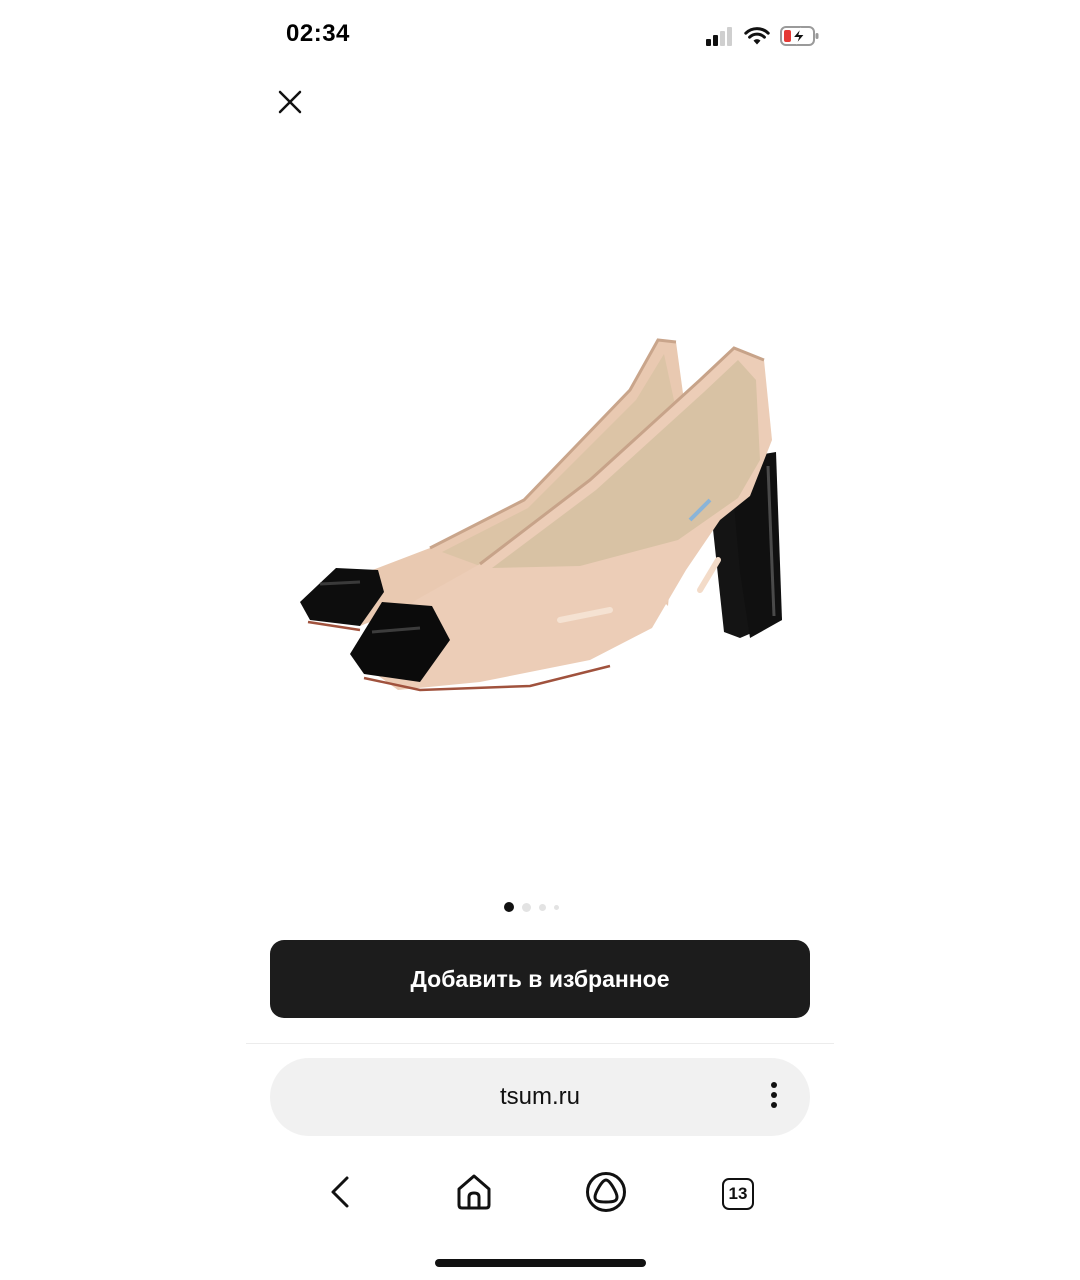 Image resolution: width=1080 pixels, height=1280 pixels. What do you see at coordinates (720, 38) in the screenshot?
I see `cellular-signal-icon` at bounding box center [720, 38].